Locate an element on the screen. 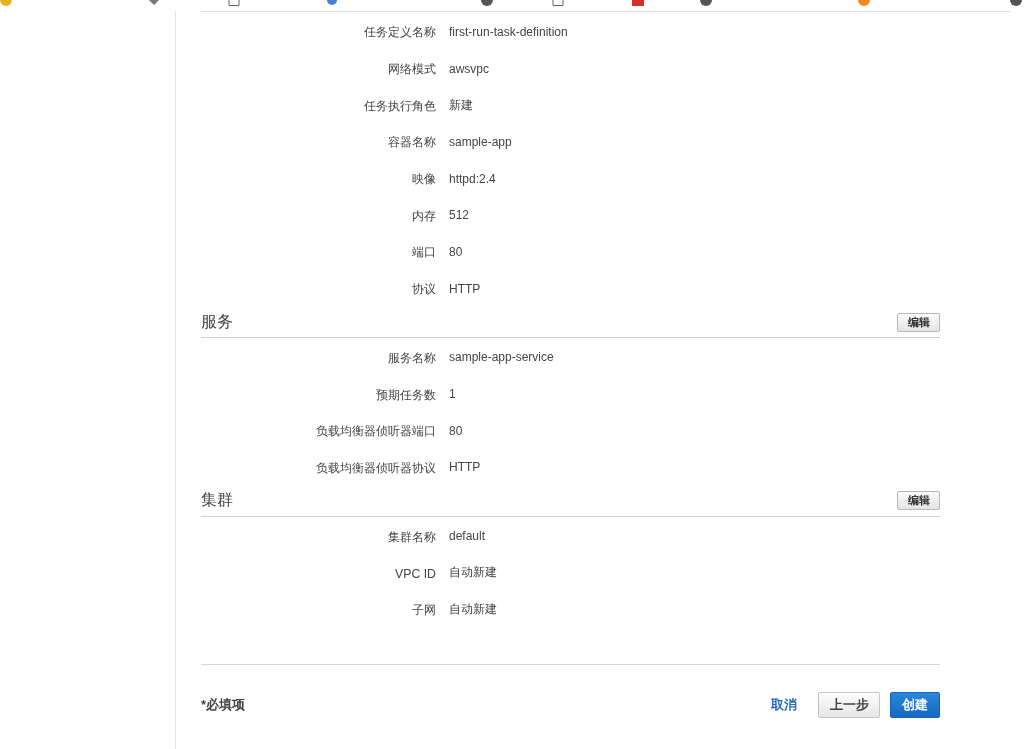  cancel-link: 取消 is located at coordinates (784, 705).